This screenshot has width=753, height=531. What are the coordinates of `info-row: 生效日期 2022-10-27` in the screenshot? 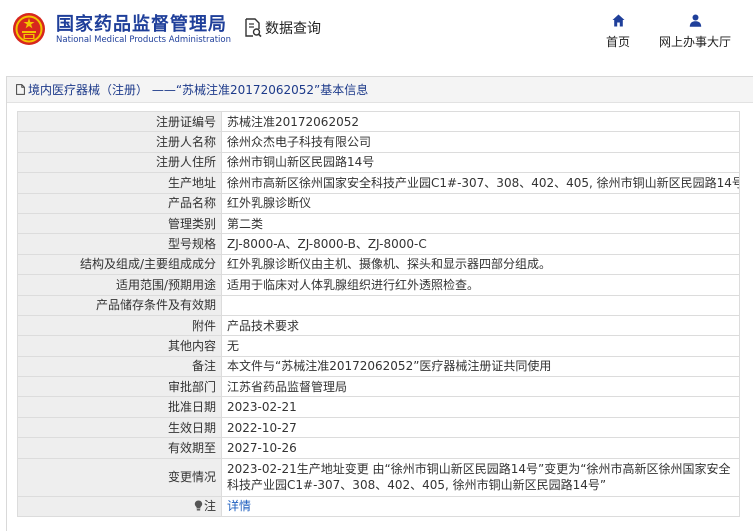 It's located at (378, 427).